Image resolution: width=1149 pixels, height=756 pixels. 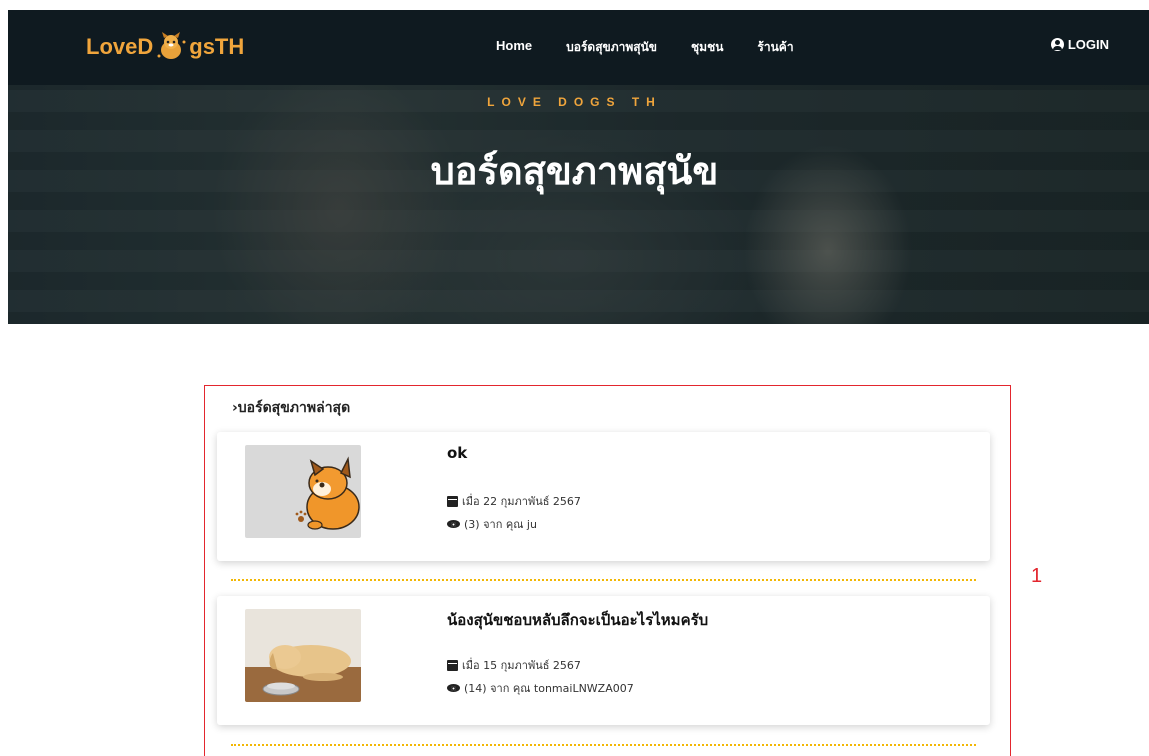 I want to click on post-date-text: เมื่อ 15 กุมภาพันธ์ 2567, so click(x=521, y=665).